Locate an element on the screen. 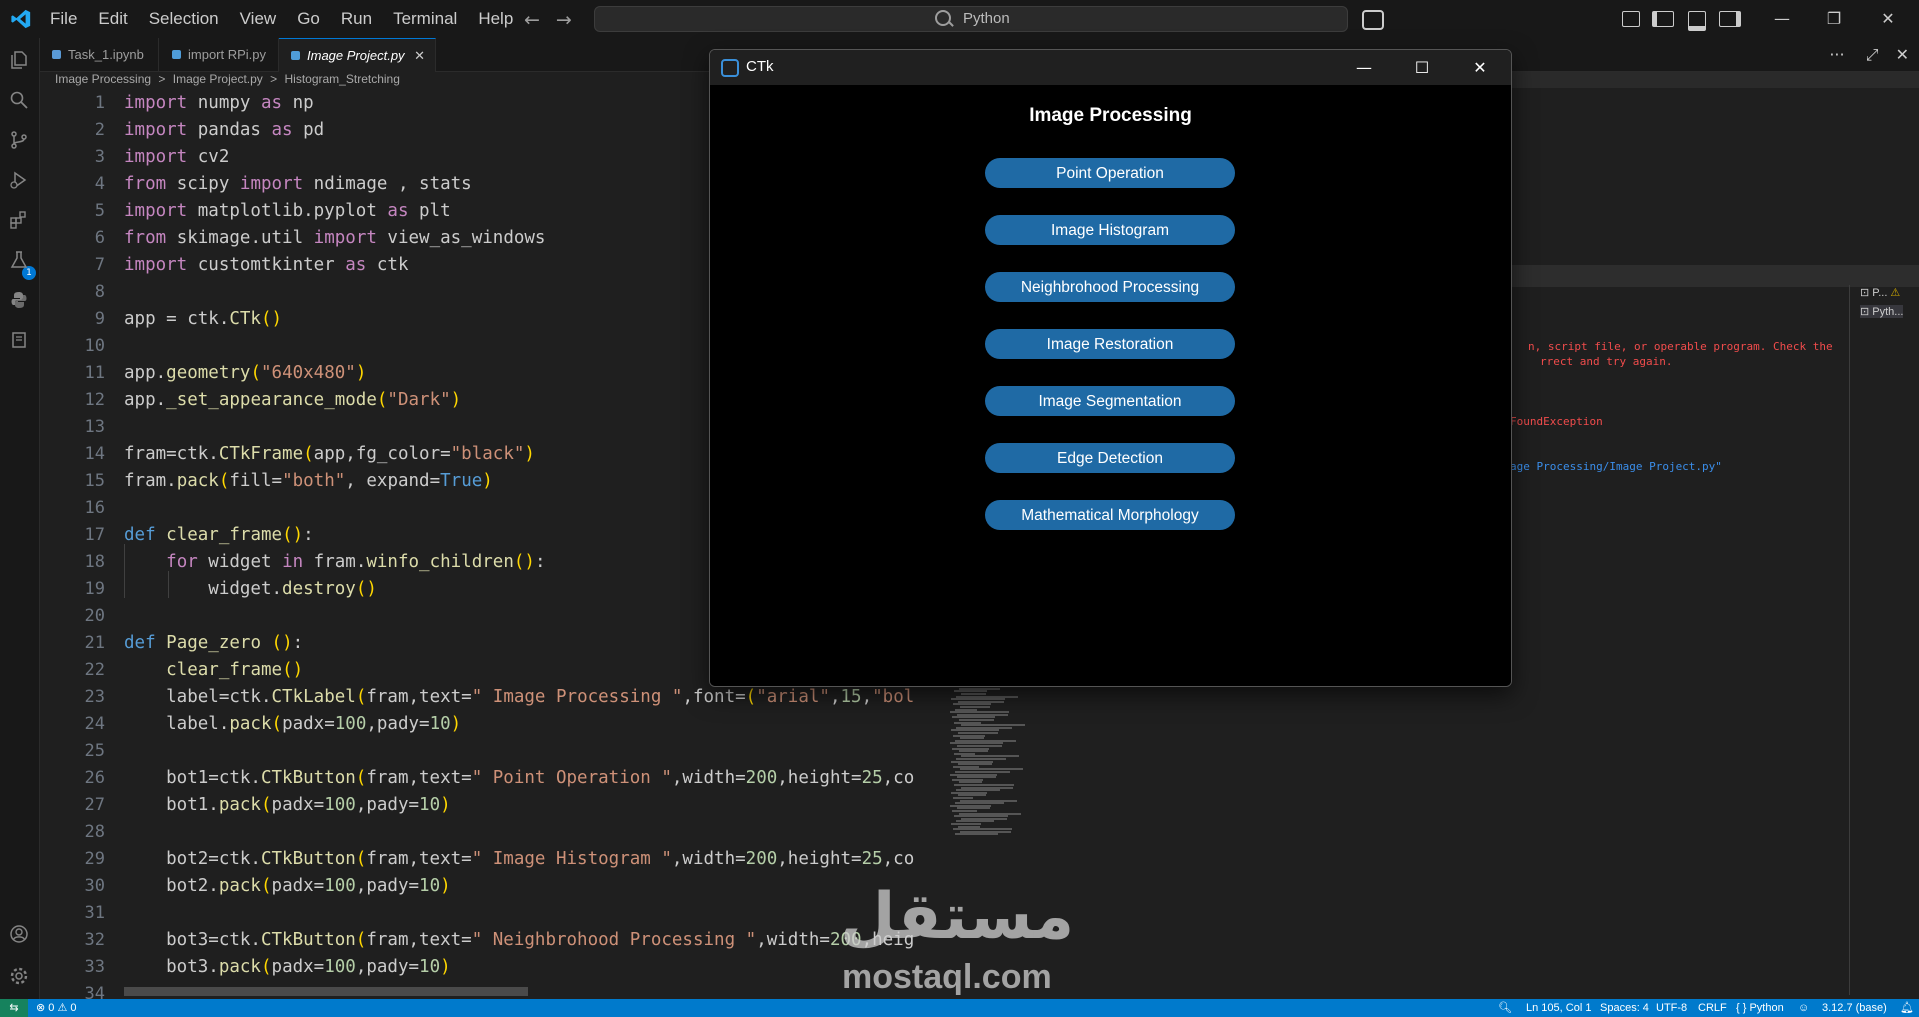  menu-terminal: Terminal is located at coordinates (425, 19).